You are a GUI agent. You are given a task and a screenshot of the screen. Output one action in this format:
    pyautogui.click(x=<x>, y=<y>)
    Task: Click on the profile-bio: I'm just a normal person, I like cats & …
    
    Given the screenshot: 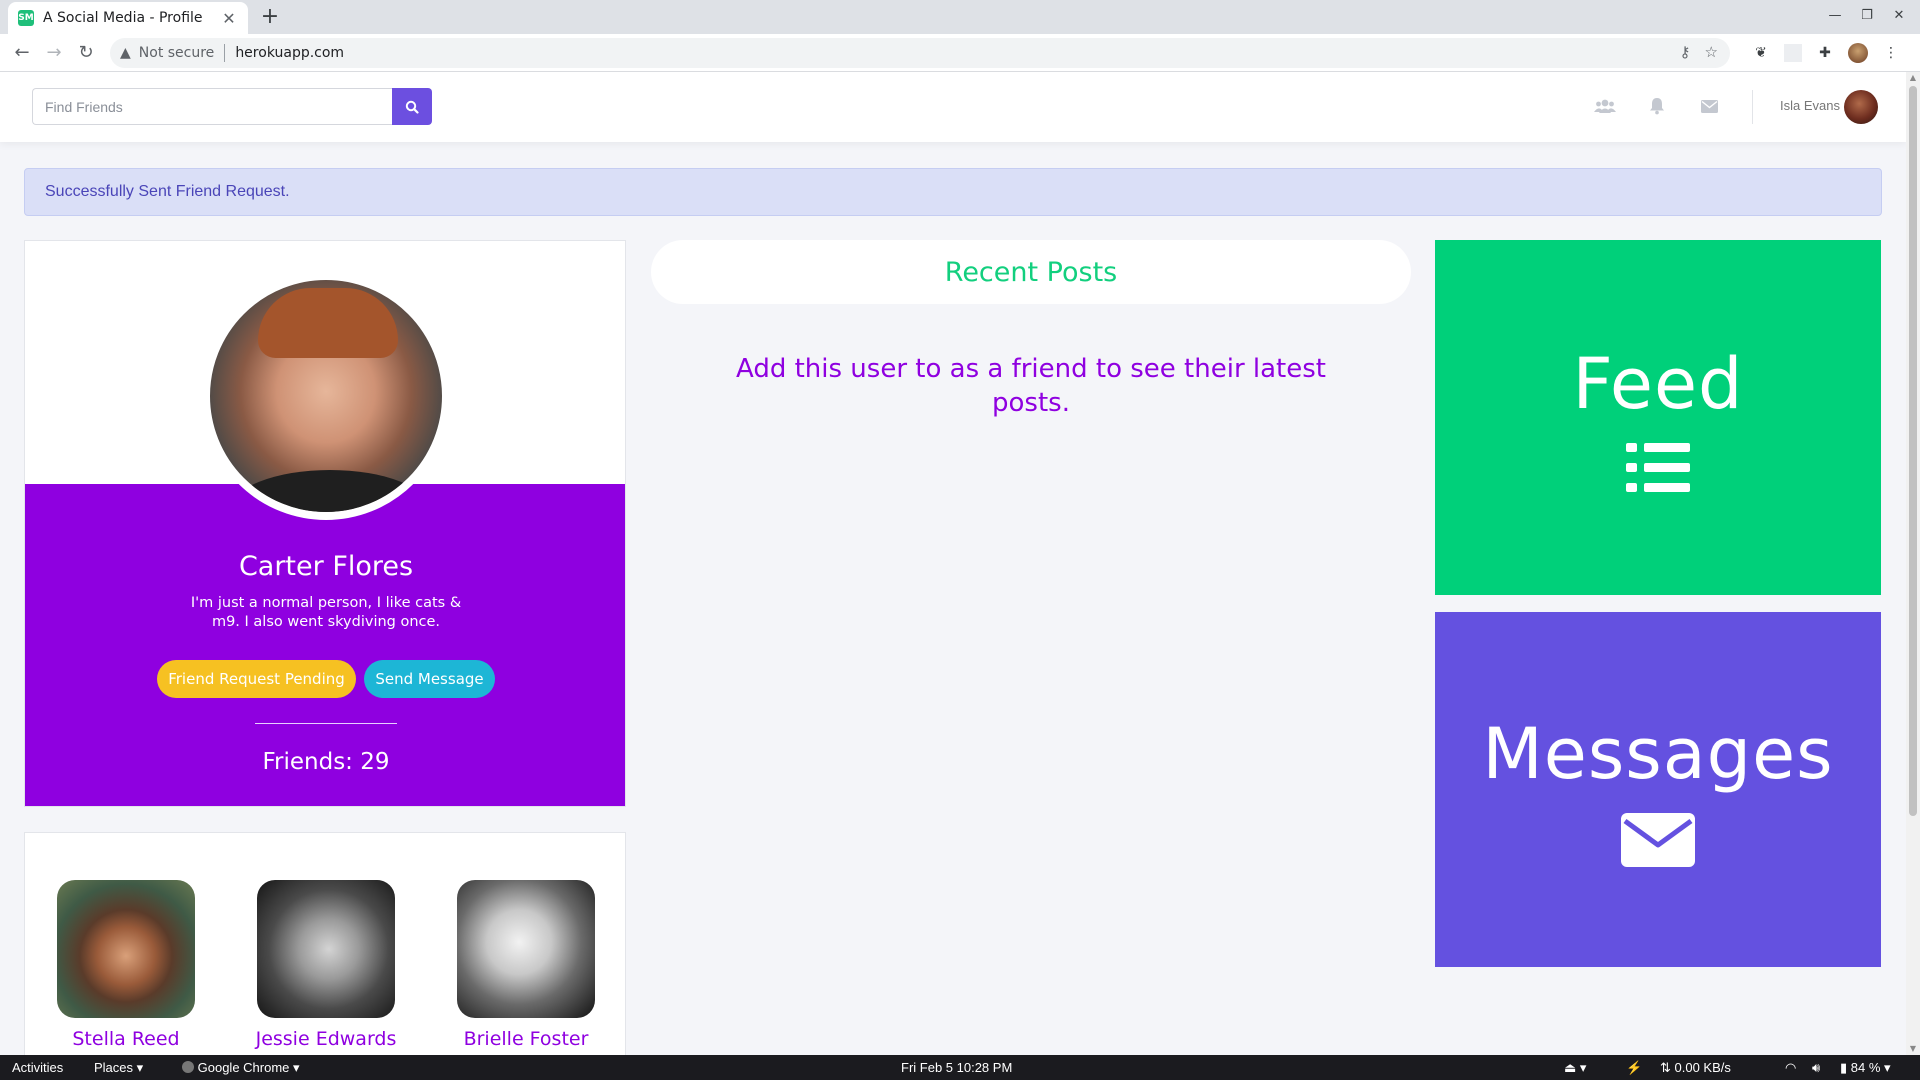 What is the action you would take?
    pyautogui.click(x=326, y=612)
    